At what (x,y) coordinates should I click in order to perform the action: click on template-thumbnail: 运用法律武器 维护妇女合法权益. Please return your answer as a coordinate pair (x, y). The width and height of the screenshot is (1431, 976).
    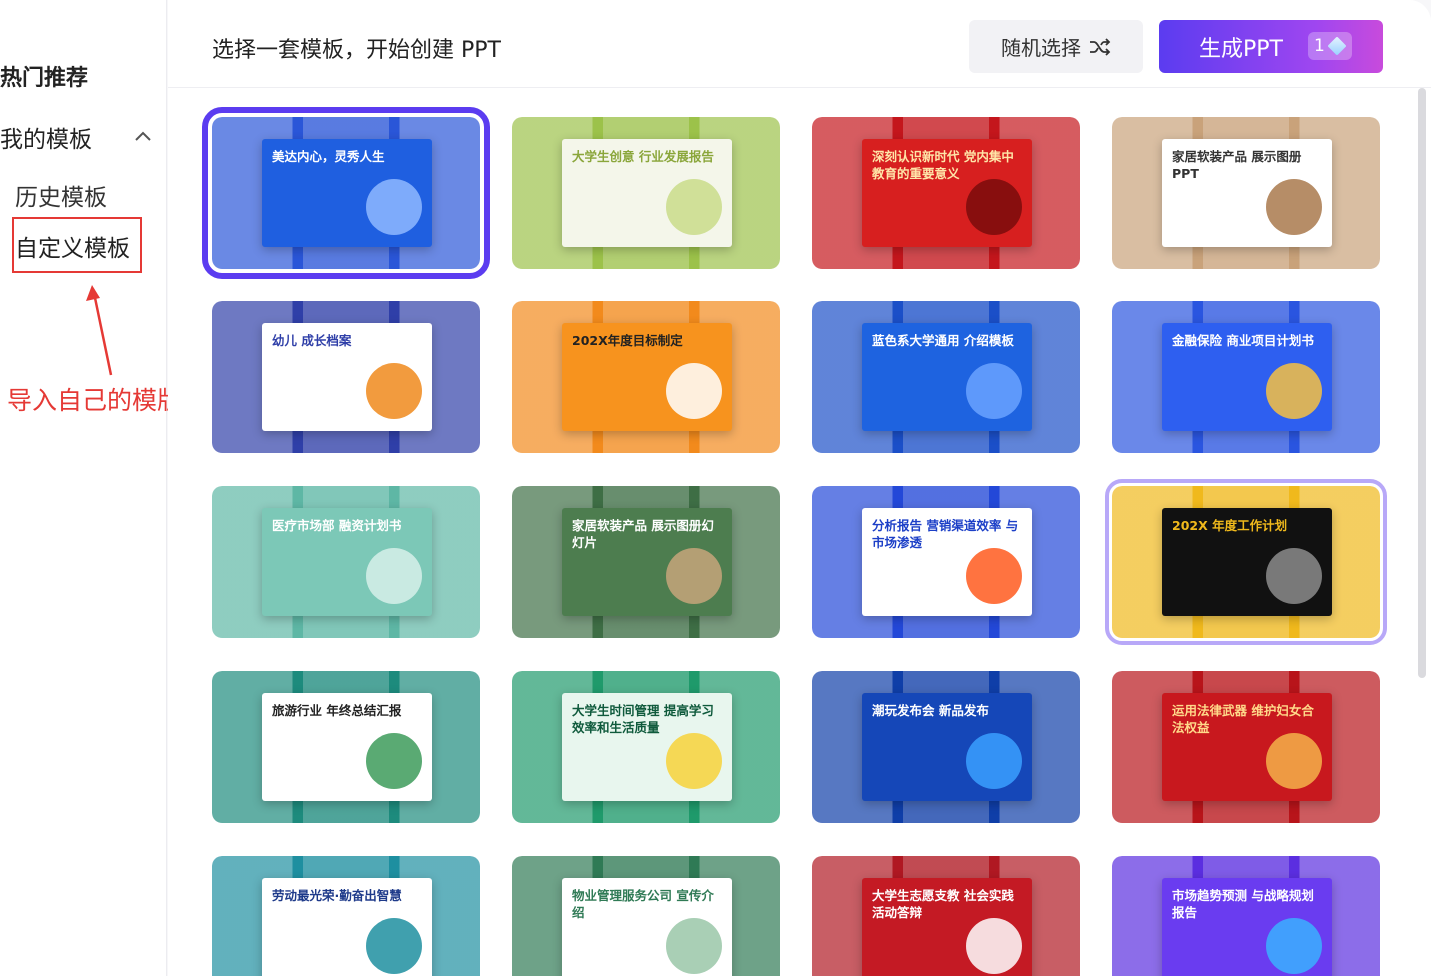
    Looking at the image, I should click on (1246, 747).